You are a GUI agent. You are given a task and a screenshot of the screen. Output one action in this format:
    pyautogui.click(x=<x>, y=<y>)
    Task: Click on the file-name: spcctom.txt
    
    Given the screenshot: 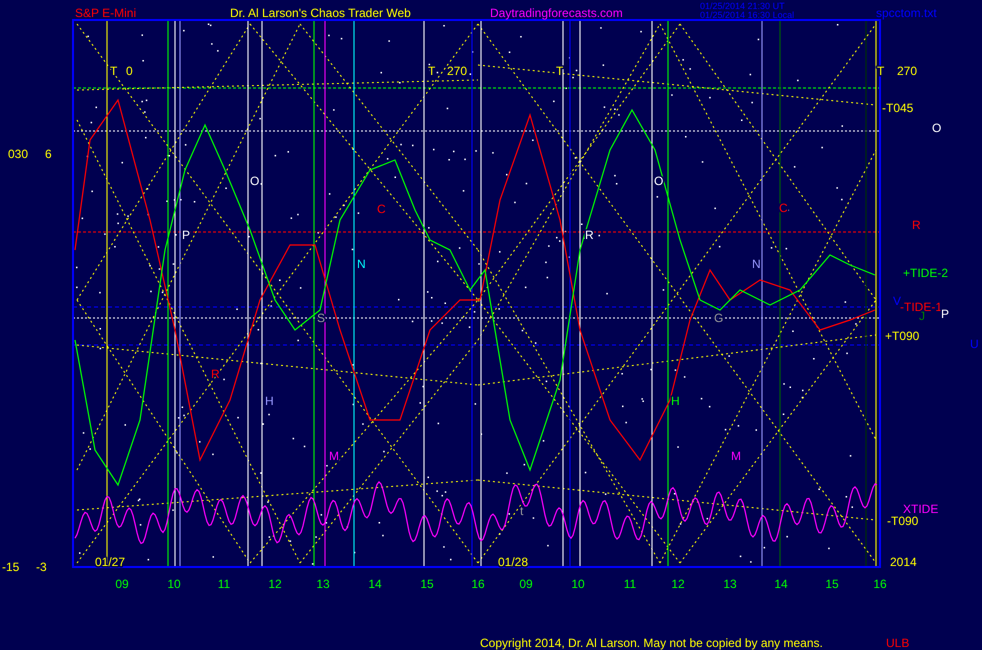 What is the action you would take?
    pyautogui.click(x=906, y=13)
    